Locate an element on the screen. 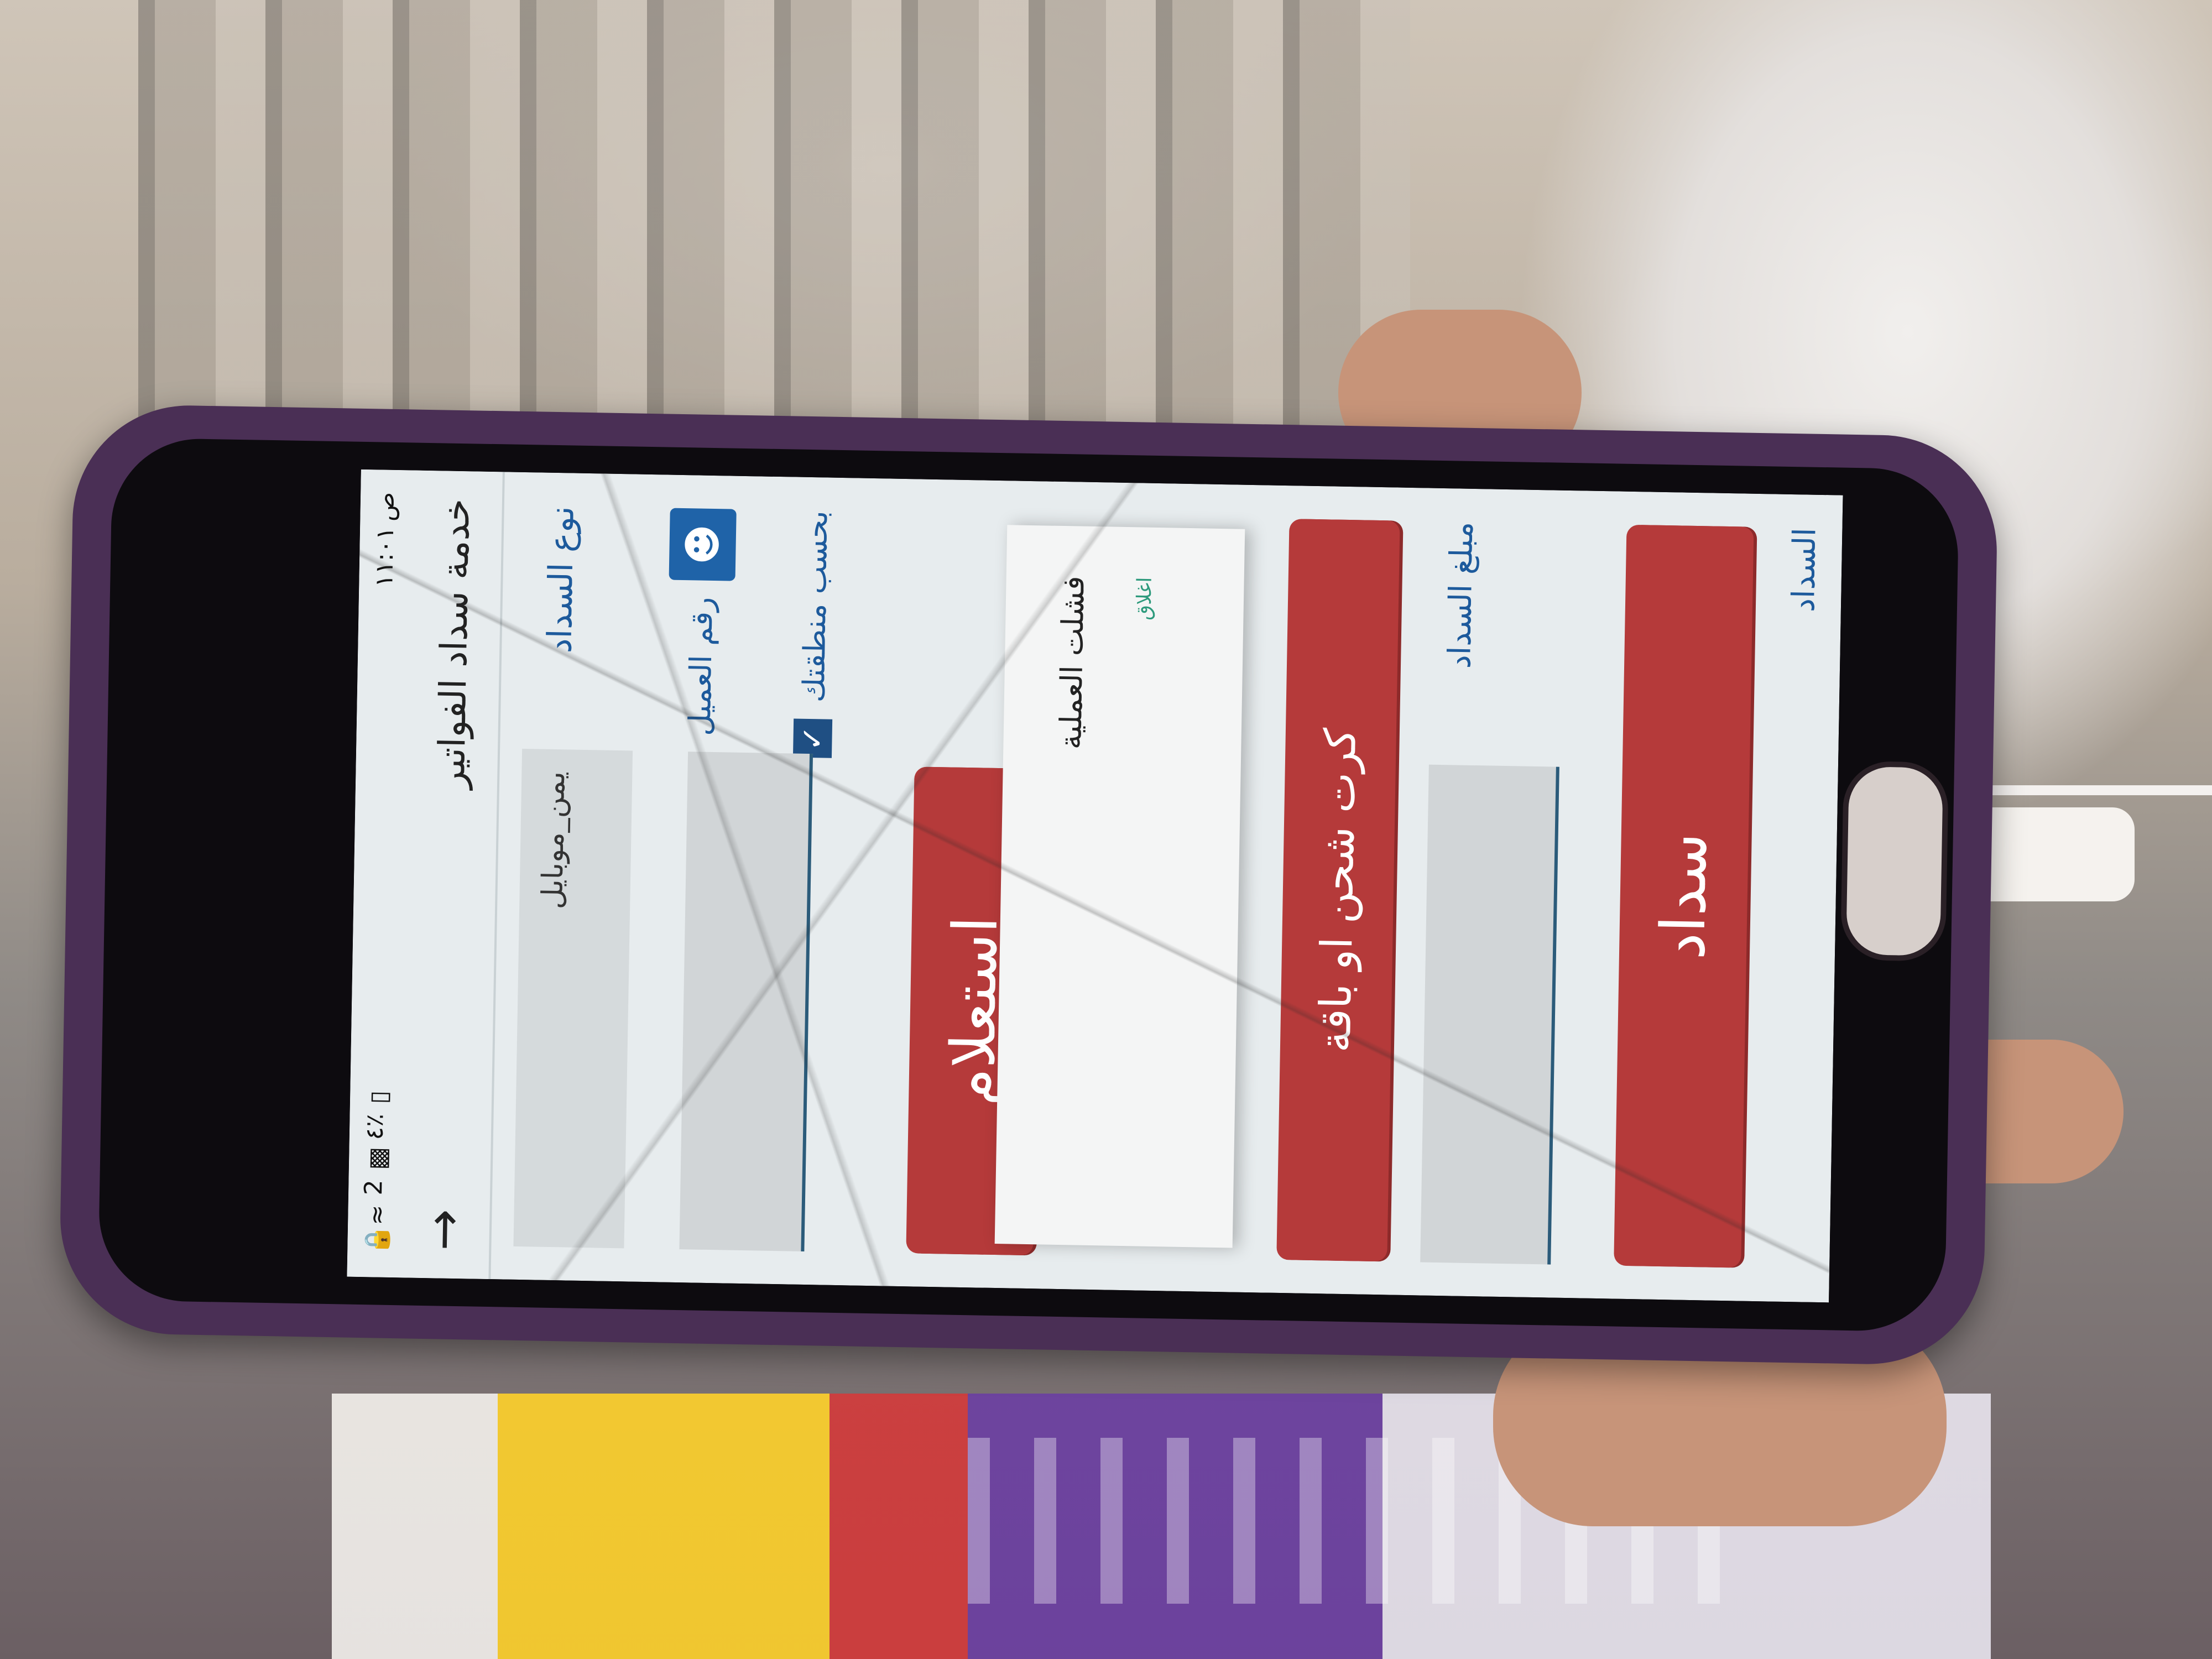 This screenshot has width=2212, height=1659. status-time-group: ص ١١:٠١ is located at coordinates (385, 540).